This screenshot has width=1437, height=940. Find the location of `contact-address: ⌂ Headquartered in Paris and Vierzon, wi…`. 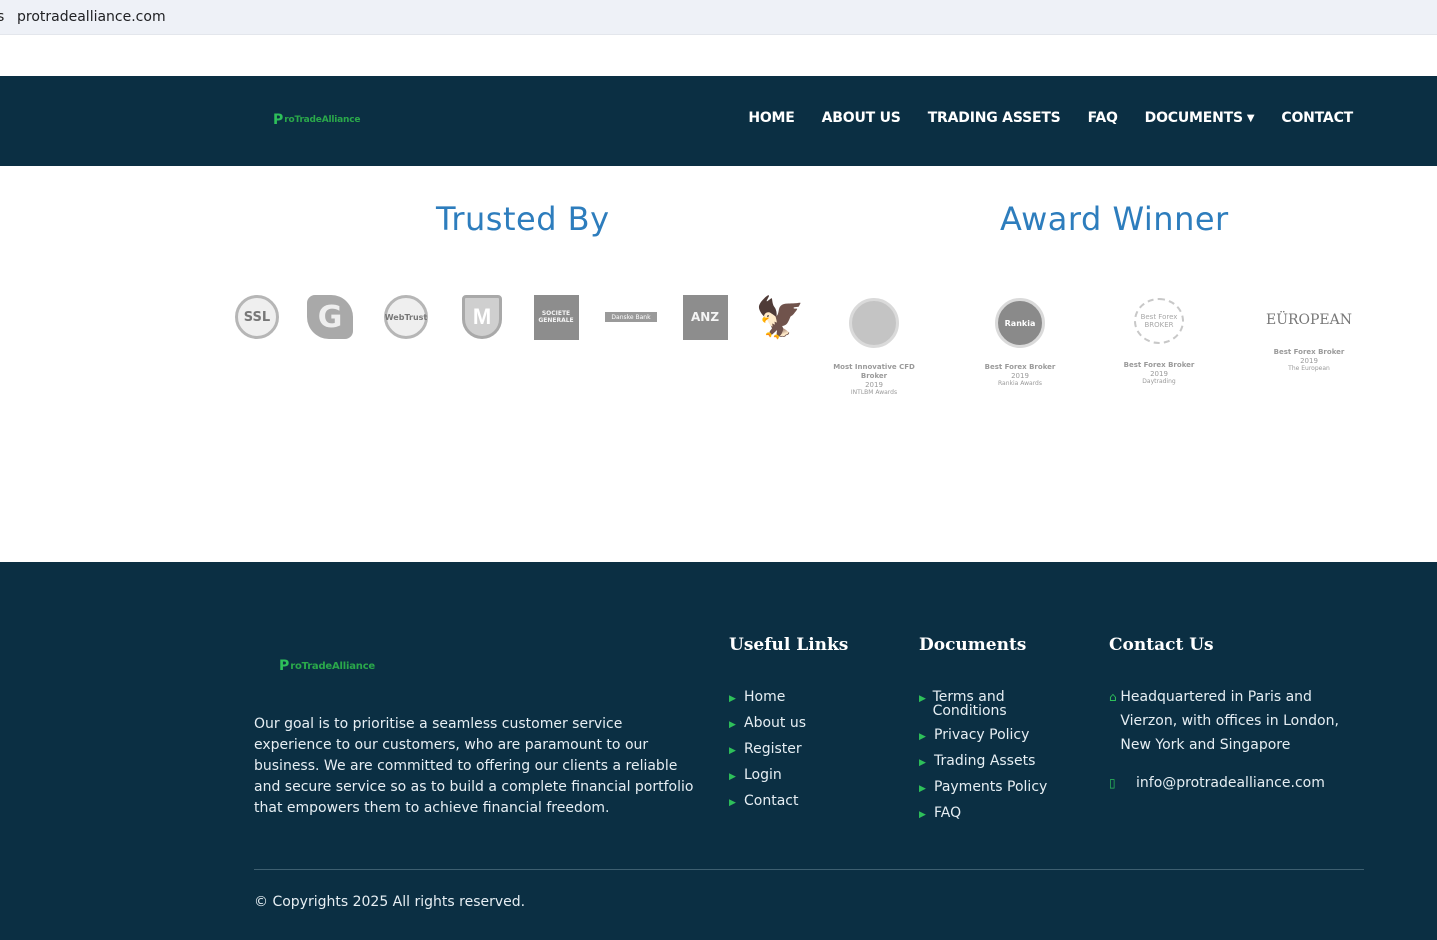

contact-address: ⌂ Headquartered in Paris and Vierzon, wi… is located at coordinates (1239, 721).